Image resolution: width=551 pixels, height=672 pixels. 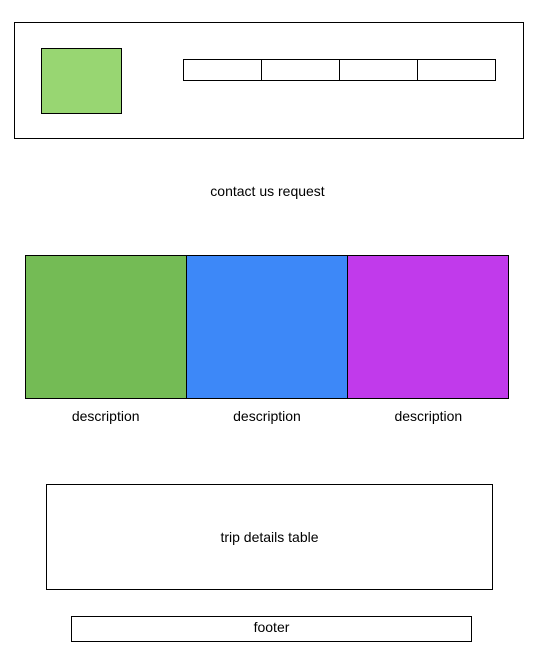 I want to click on card-description-2: description, so click(x=267, y=416).